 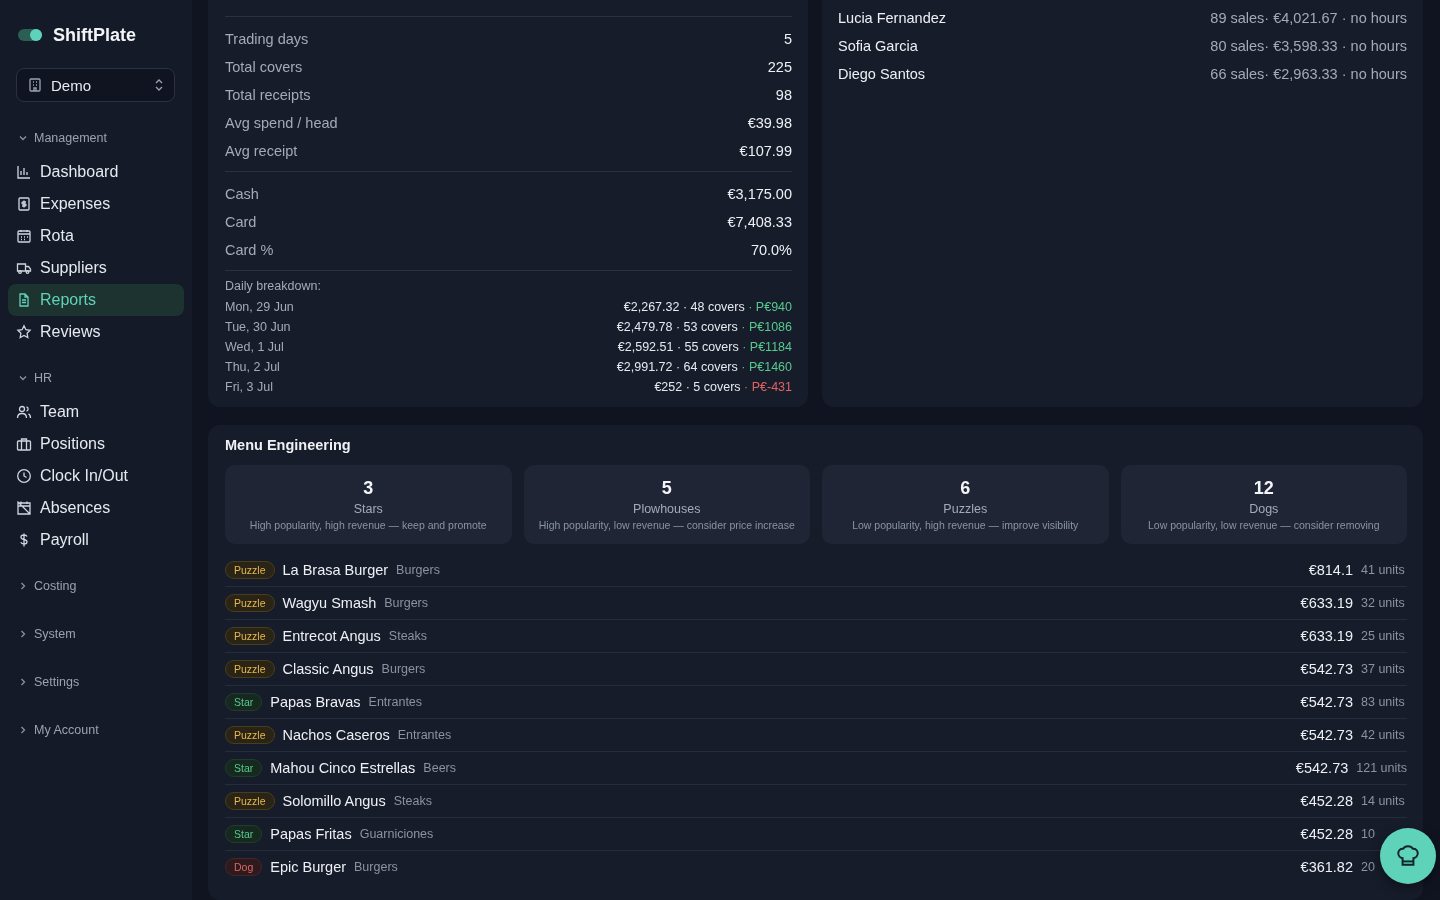 I want to click on nav-item: Team, so click(x=96, y=412).